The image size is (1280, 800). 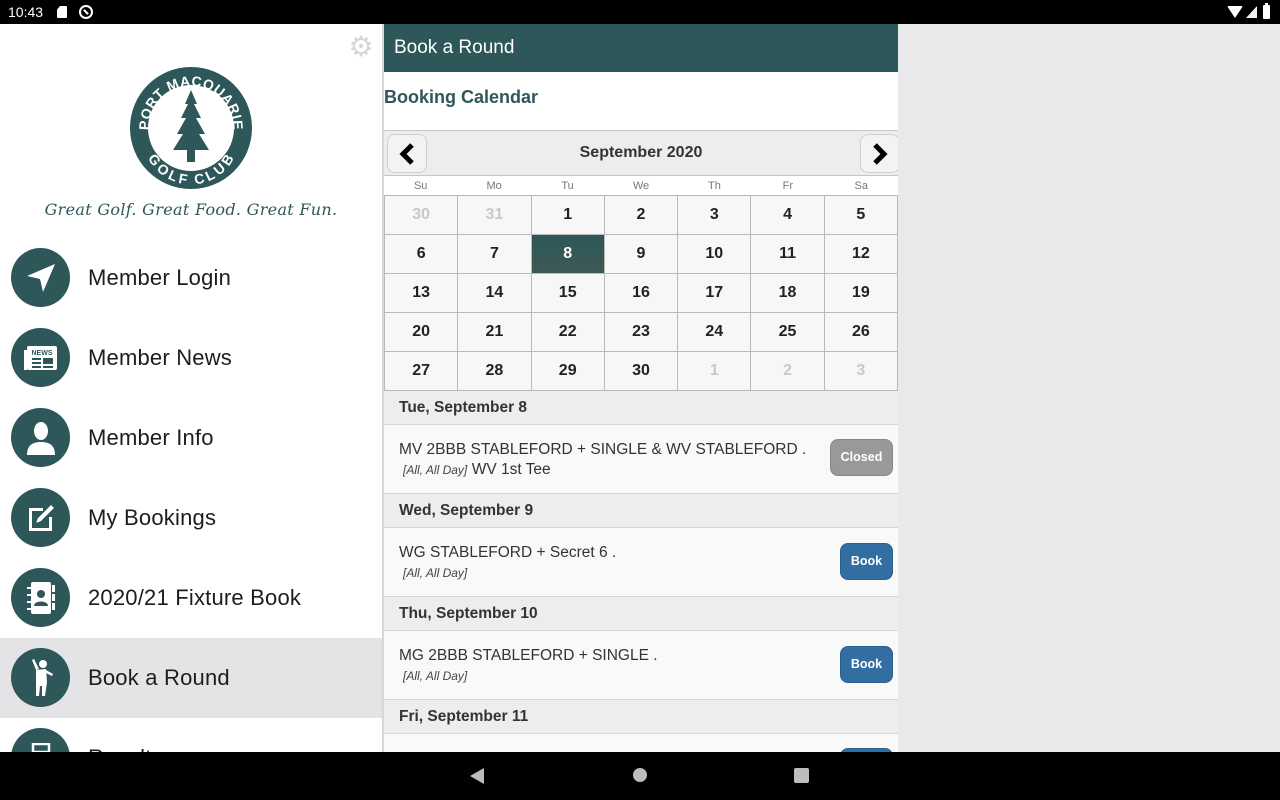 I want to click on do-not-disturb-icon, so click(x=86, y=12).